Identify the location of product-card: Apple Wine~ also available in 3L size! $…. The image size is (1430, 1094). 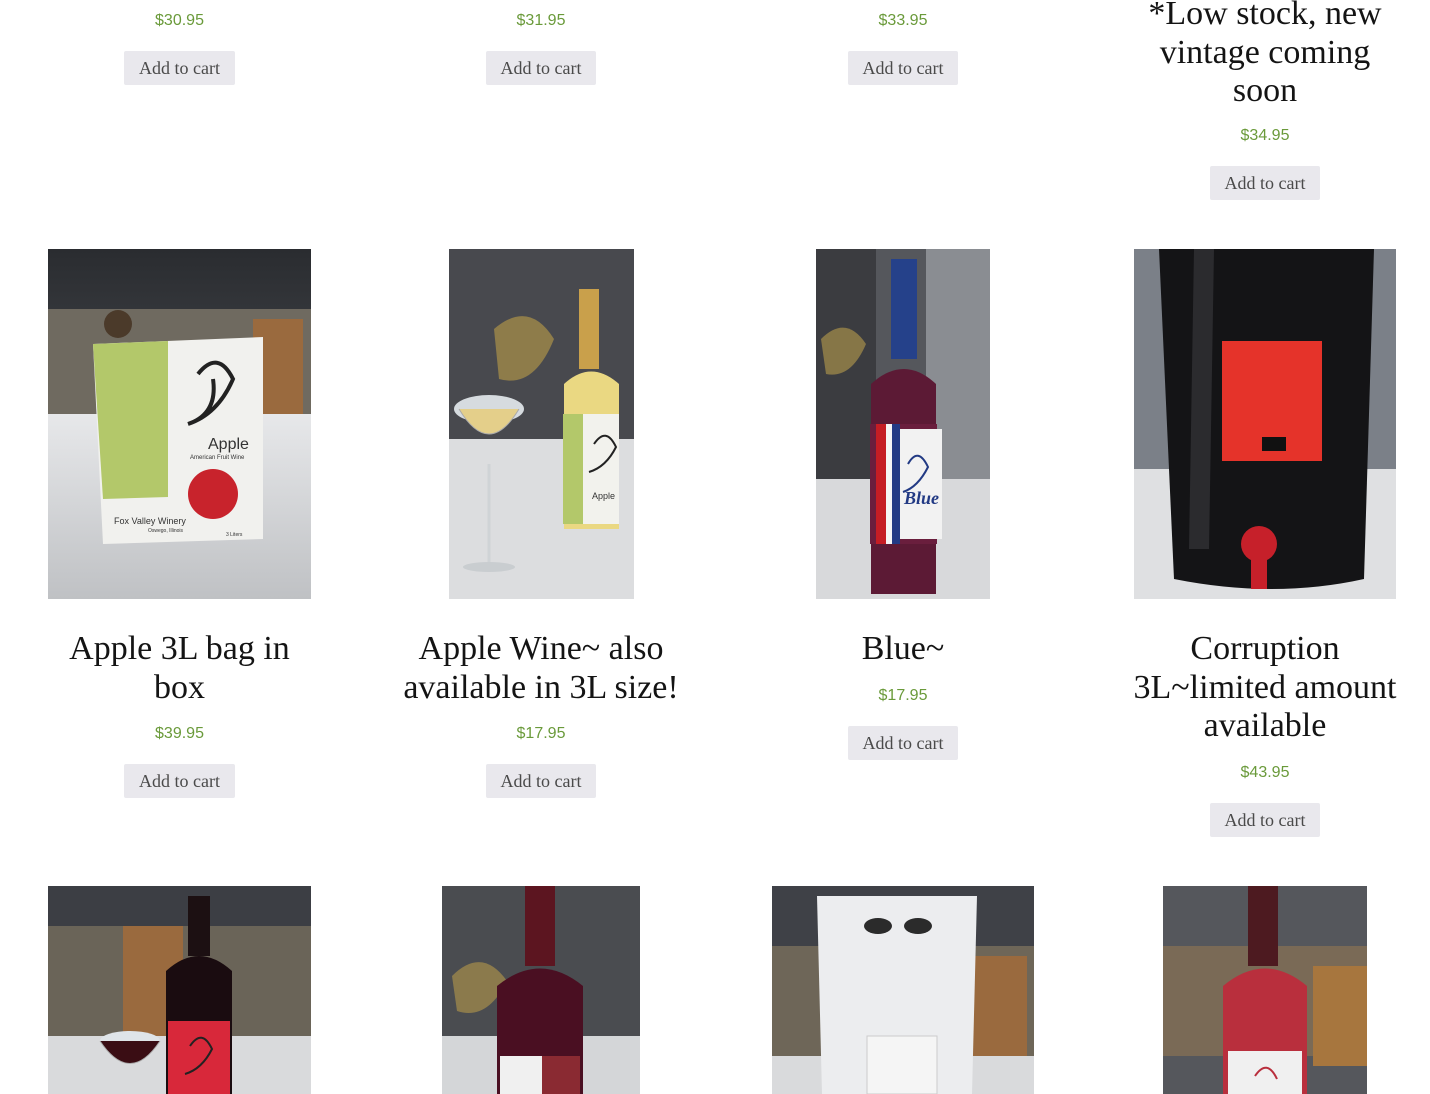
(541, 714).